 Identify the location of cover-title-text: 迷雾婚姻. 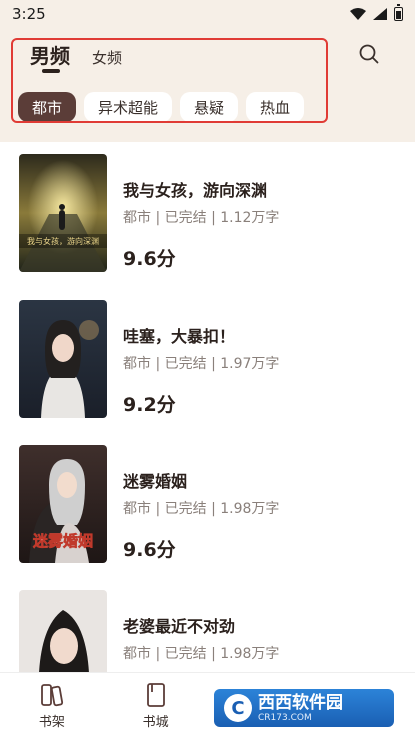
(62, 541).